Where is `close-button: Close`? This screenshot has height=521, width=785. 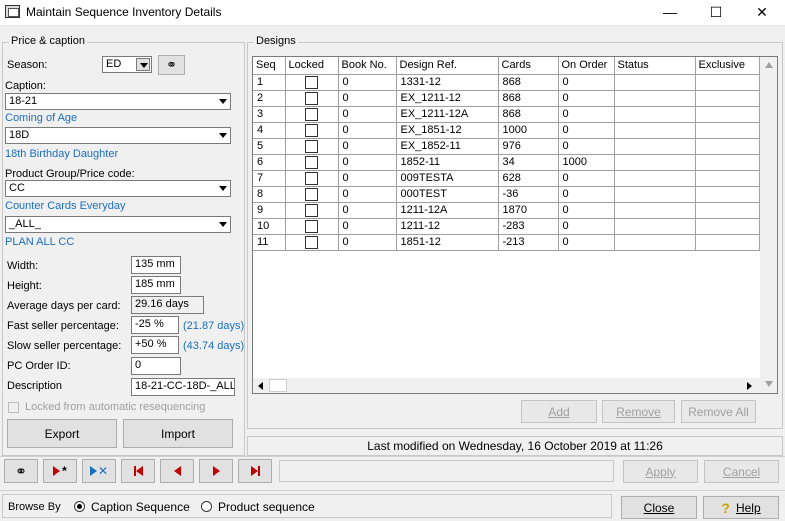
close-button: Close is located at coordinates (659, 507).